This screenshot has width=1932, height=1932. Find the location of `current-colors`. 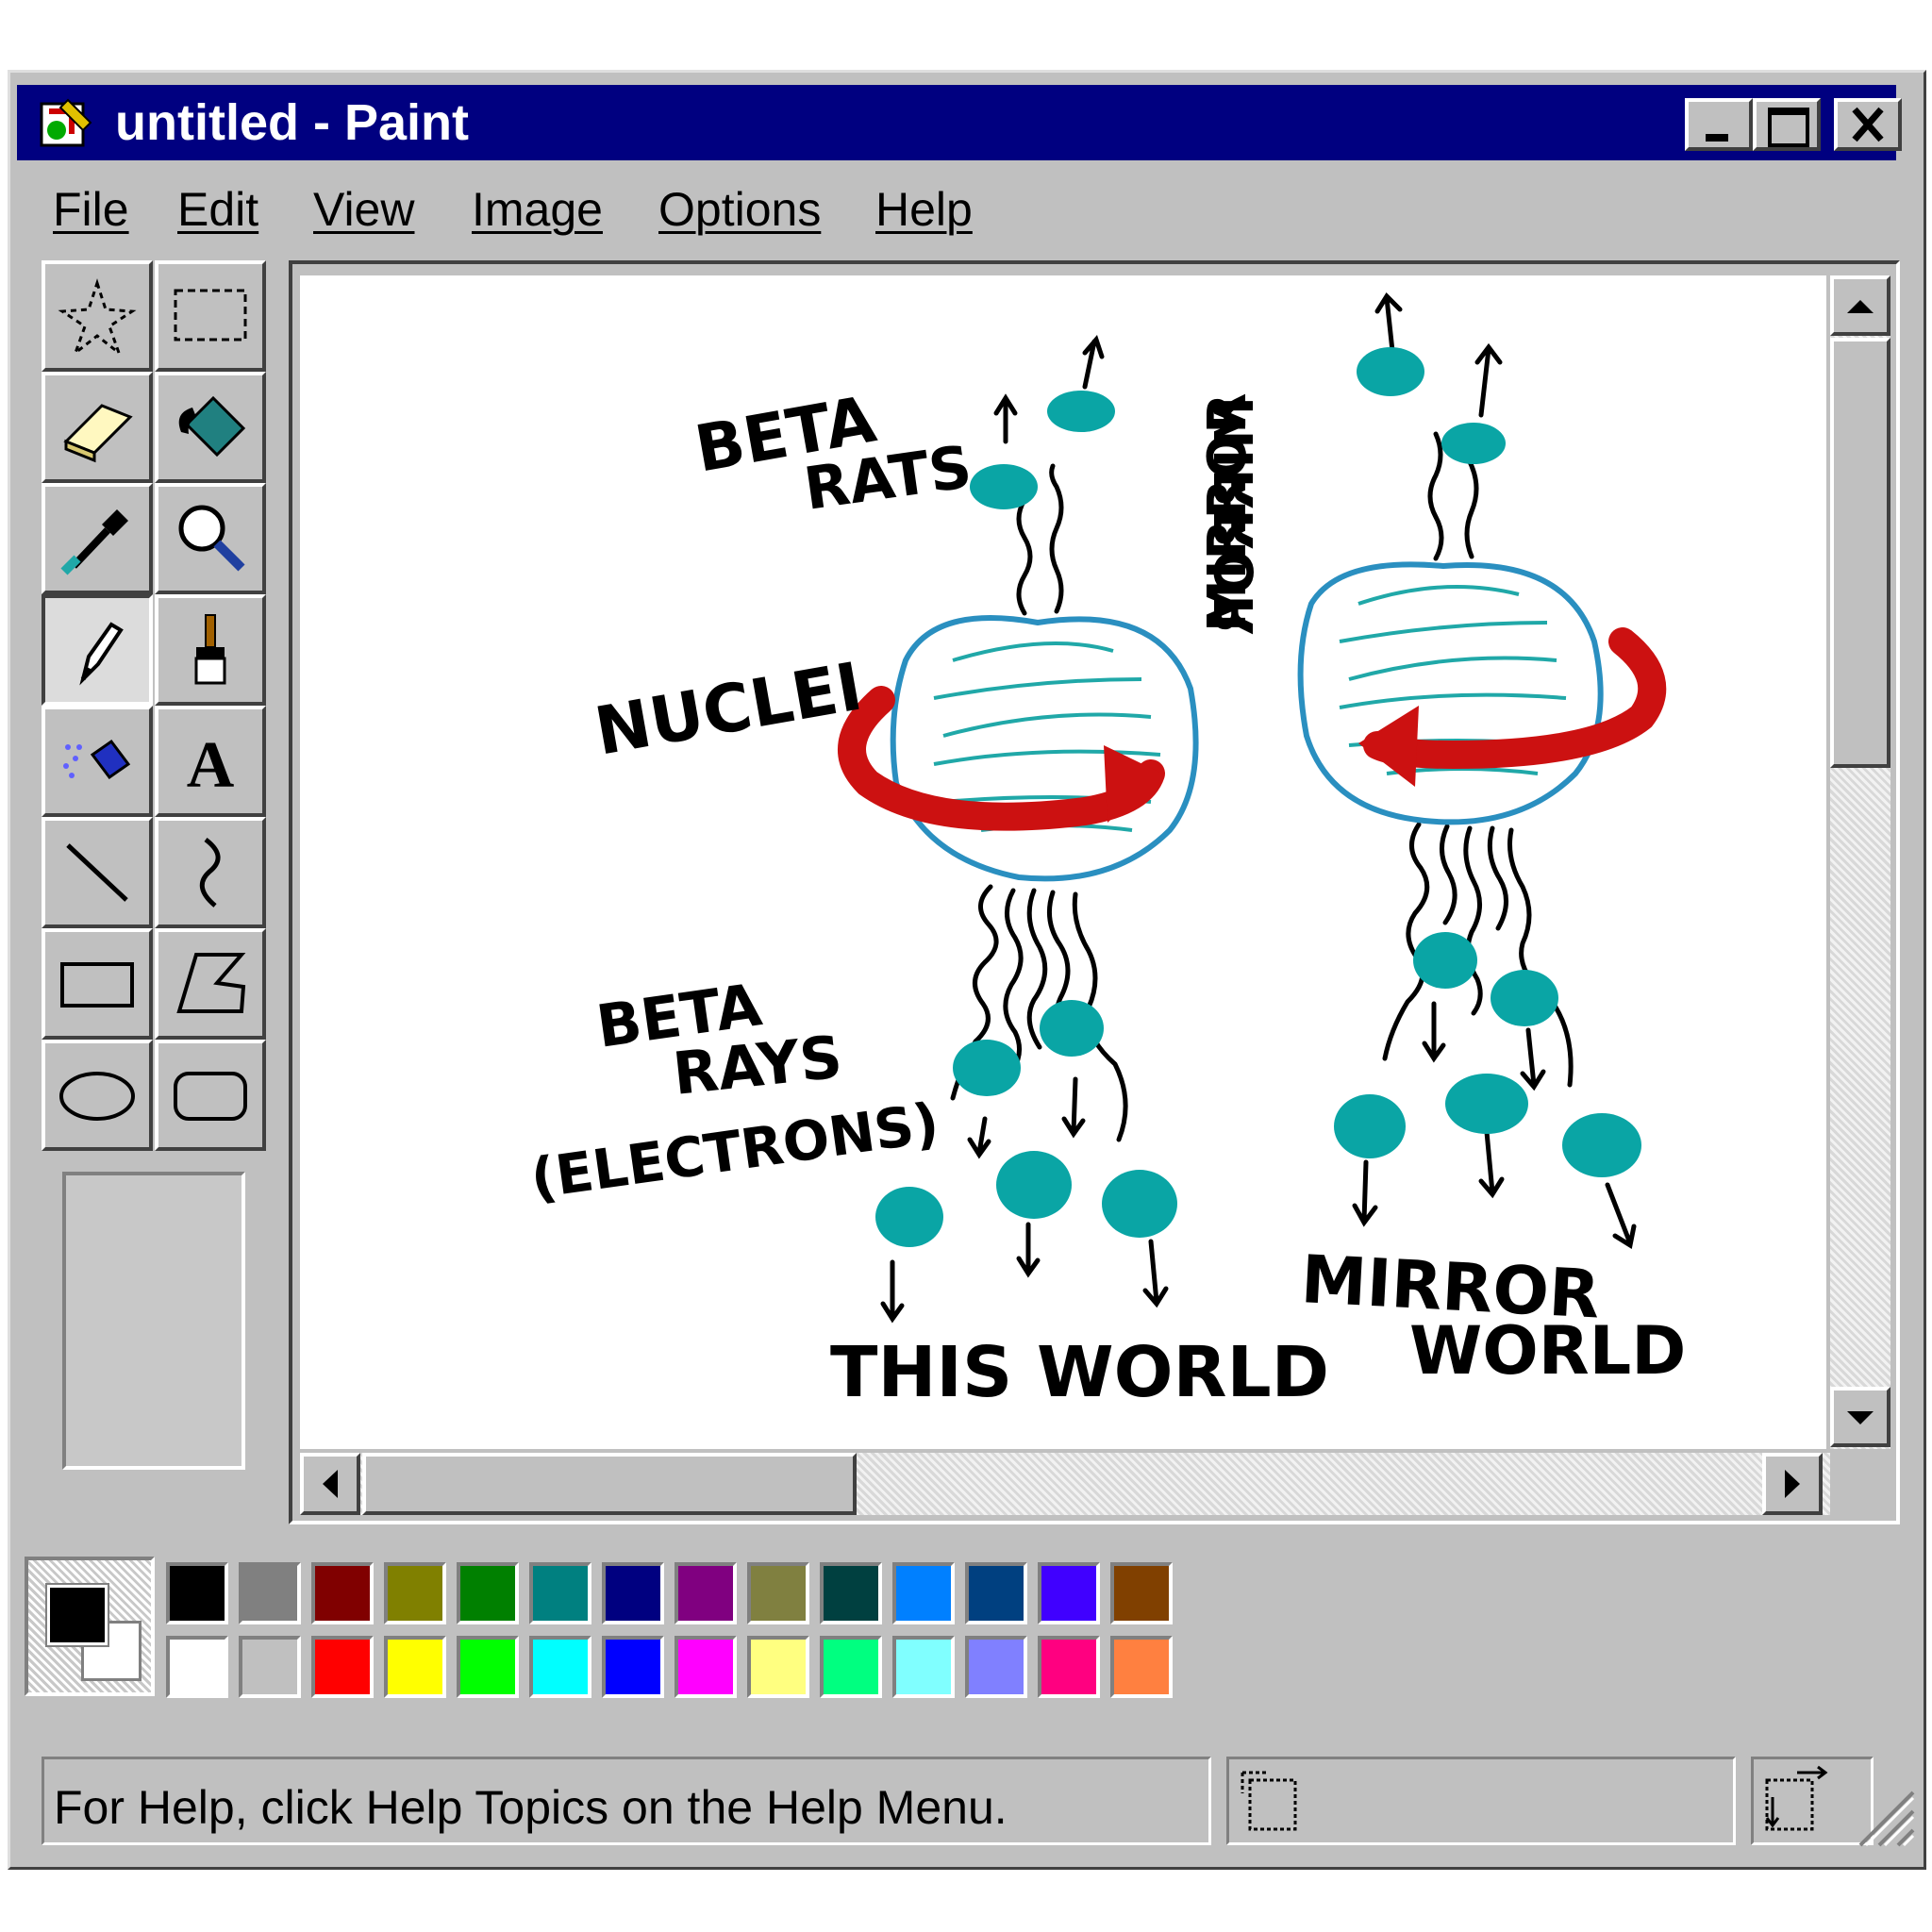

current-colors is located at coordinates (90, 1626).